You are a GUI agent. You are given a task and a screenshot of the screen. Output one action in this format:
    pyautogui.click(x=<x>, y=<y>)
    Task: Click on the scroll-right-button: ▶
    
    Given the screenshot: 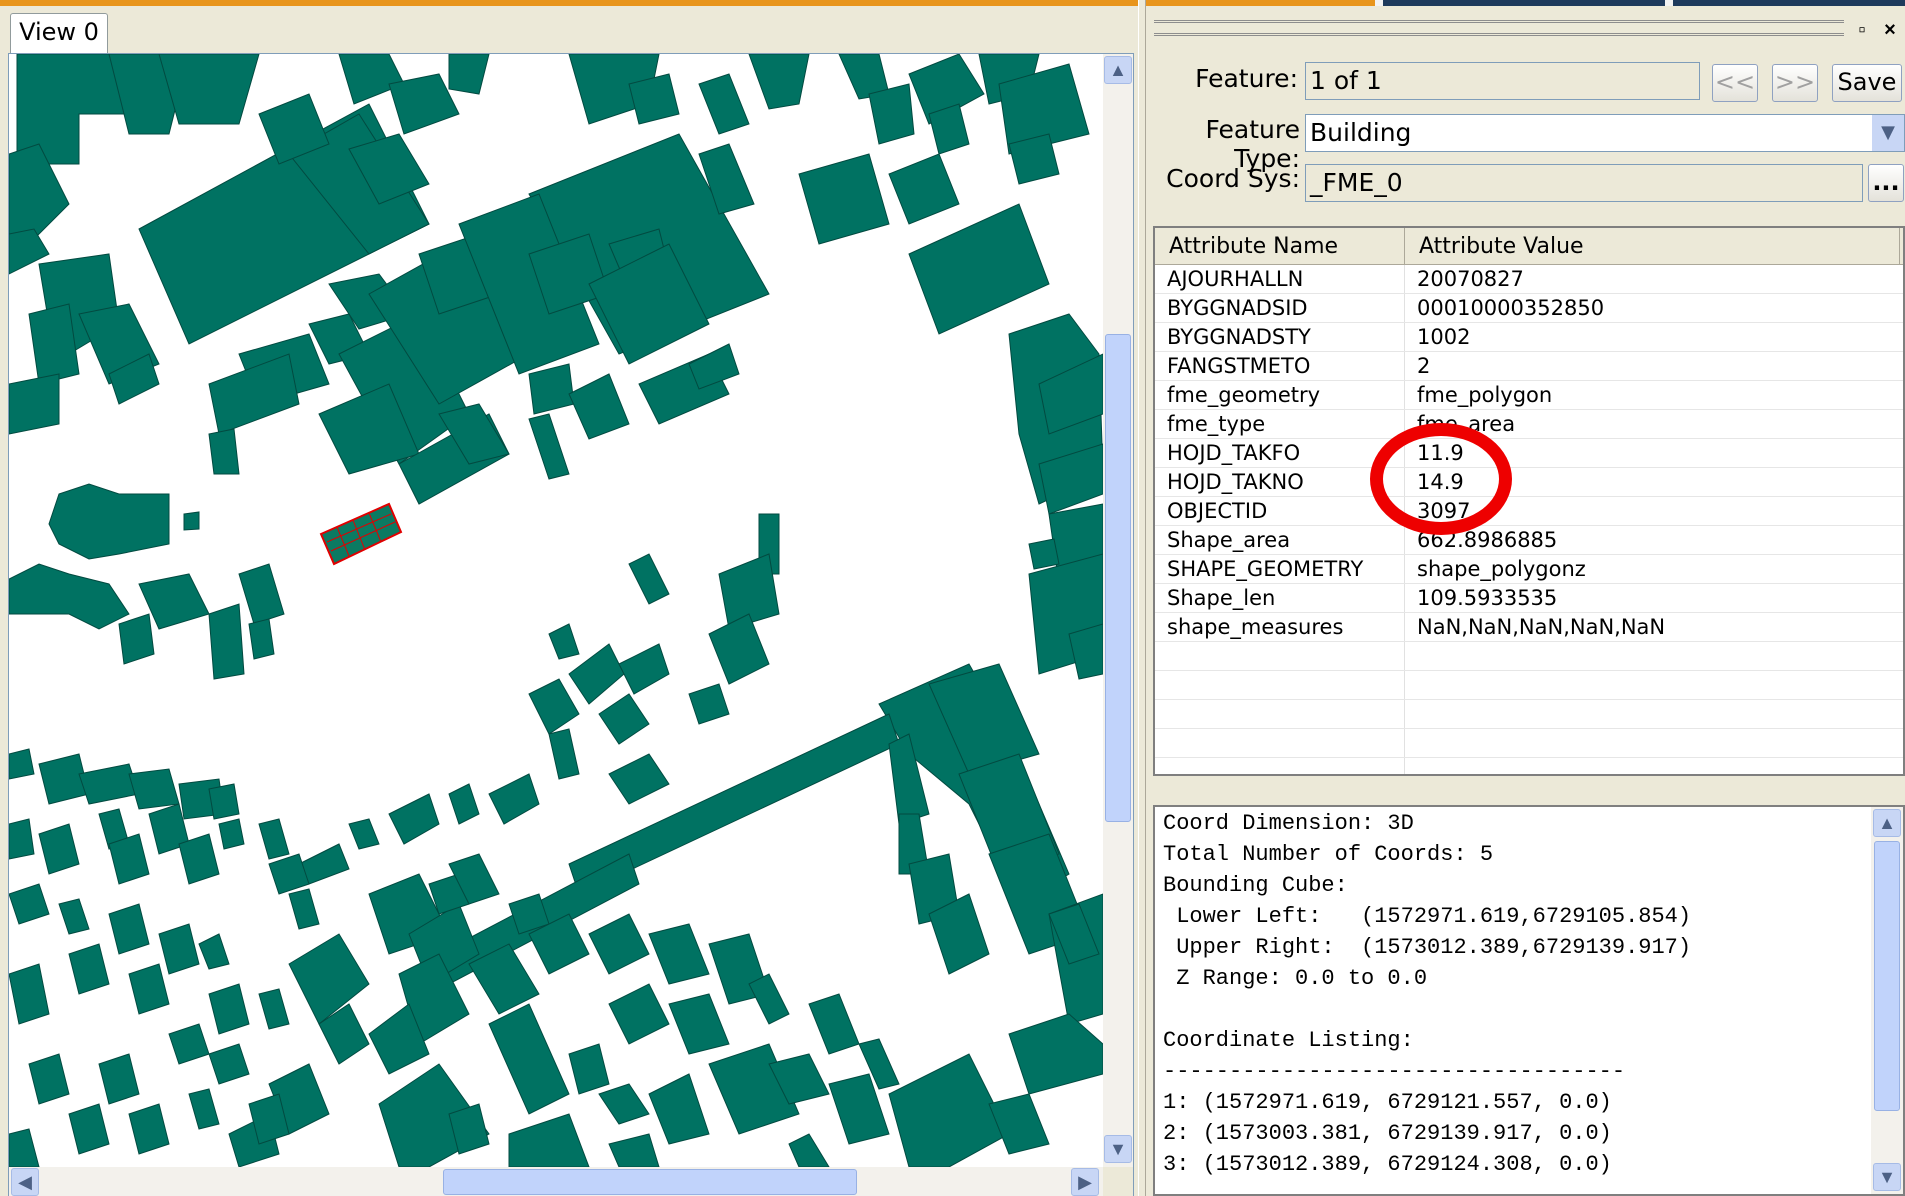 What is the action you would take?
    pyautogui.click(x=1085, y=1182)
    